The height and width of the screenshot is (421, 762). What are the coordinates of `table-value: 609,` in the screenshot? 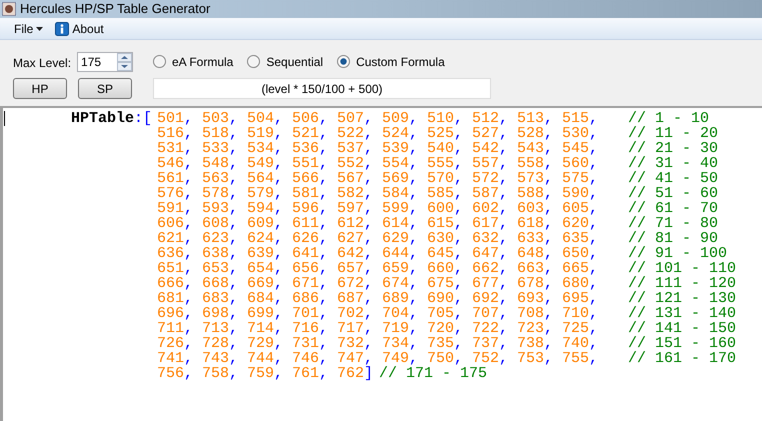 It's located at (265, 223).